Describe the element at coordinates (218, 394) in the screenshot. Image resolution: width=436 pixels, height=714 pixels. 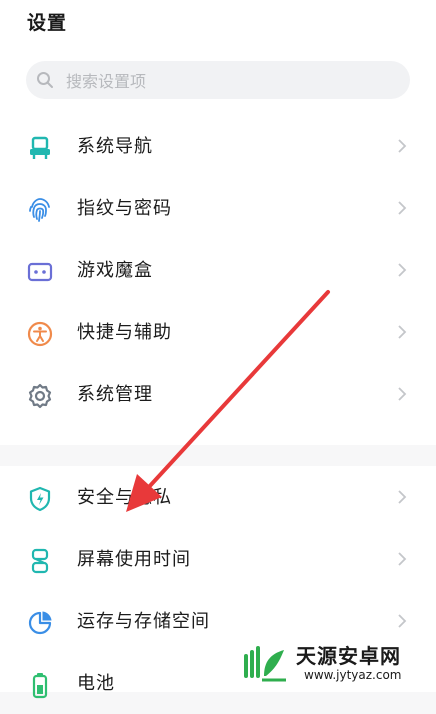
I see `settings-item-system-management: 系统管理` at that location.